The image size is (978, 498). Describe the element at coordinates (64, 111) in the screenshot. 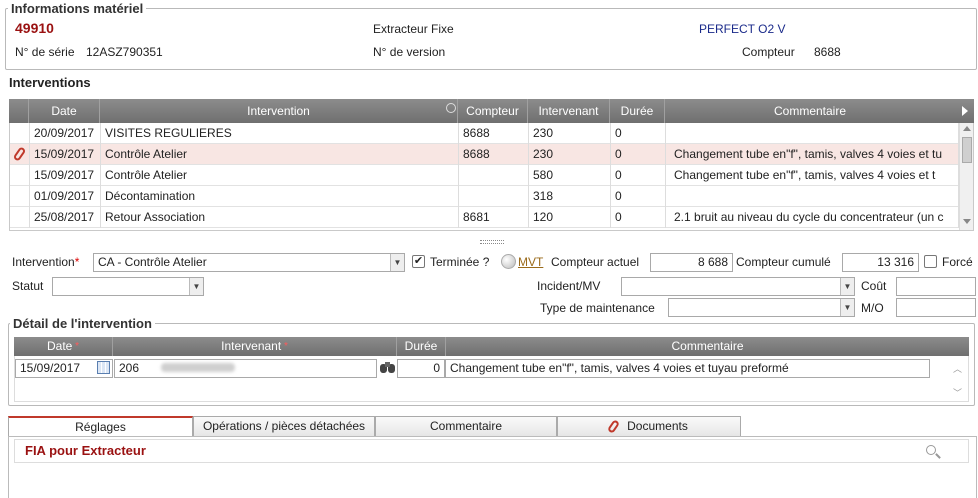

I see `col-date: Date` at that location.